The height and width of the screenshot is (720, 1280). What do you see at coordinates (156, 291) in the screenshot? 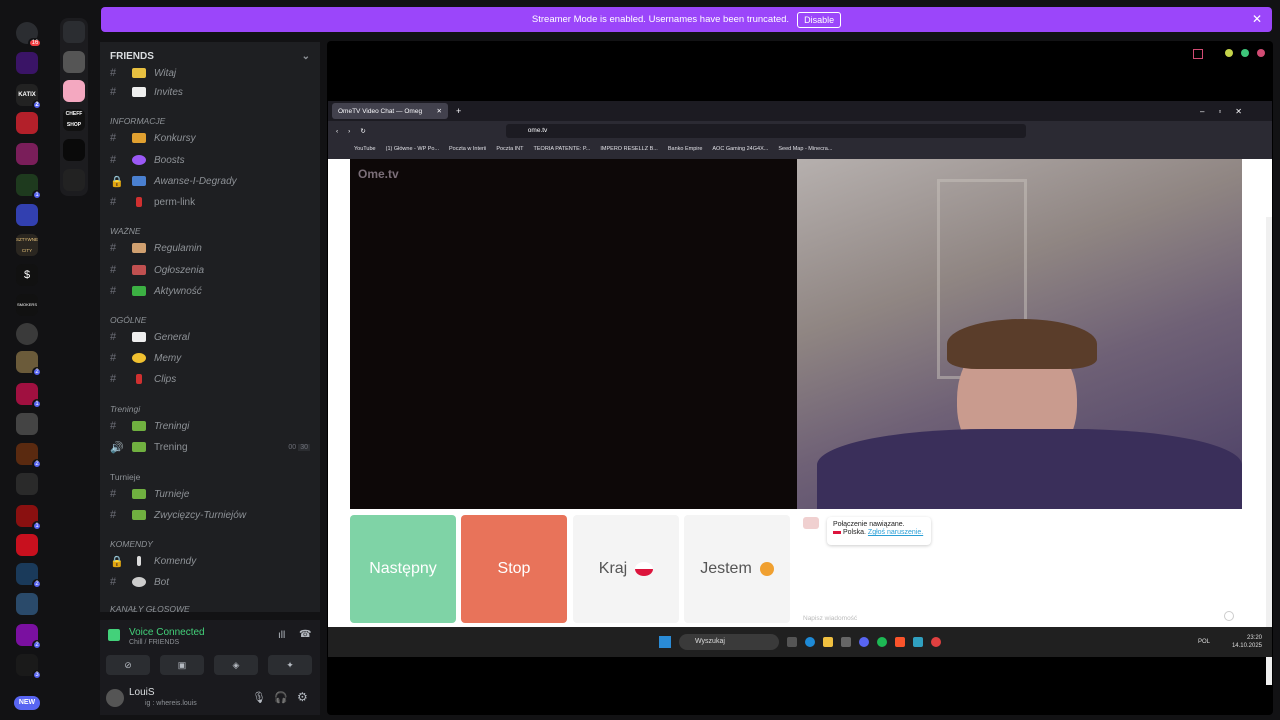
I see `channel-item: # Aktywność` at bounding box center [156, 291].